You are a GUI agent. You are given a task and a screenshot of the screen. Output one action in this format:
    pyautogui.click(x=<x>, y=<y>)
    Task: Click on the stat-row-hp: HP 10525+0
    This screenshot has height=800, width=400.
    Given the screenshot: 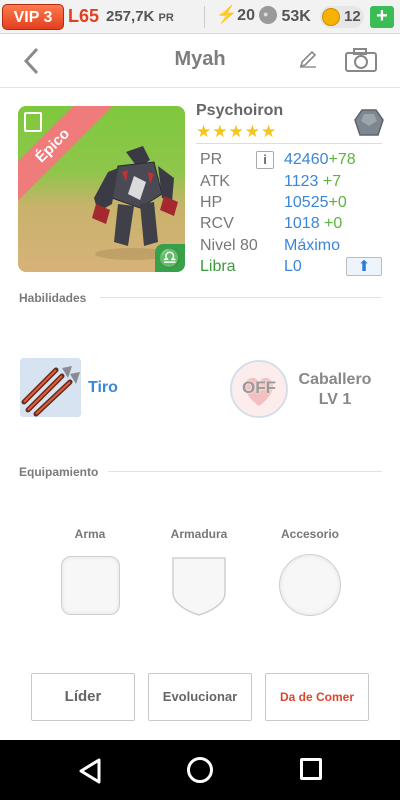 What is the action you would take?
    pyautogui.click(x=295, y=203)
    